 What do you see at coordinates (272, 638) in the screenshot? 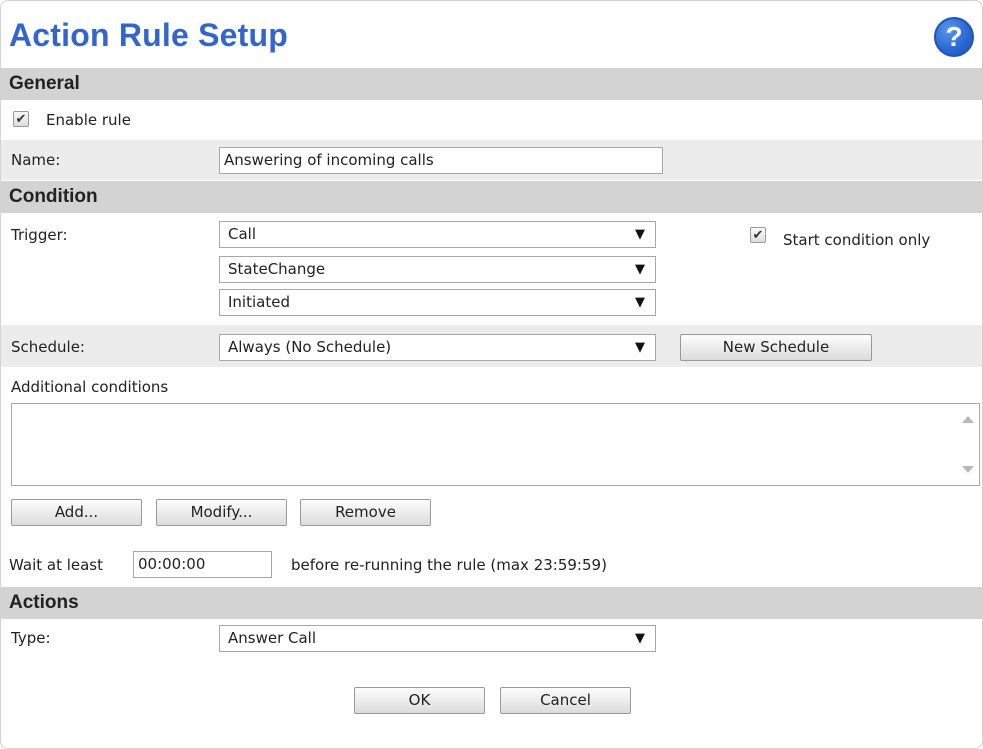
I see `action-type-value: Answer Call` at bounding box center [272, 638].